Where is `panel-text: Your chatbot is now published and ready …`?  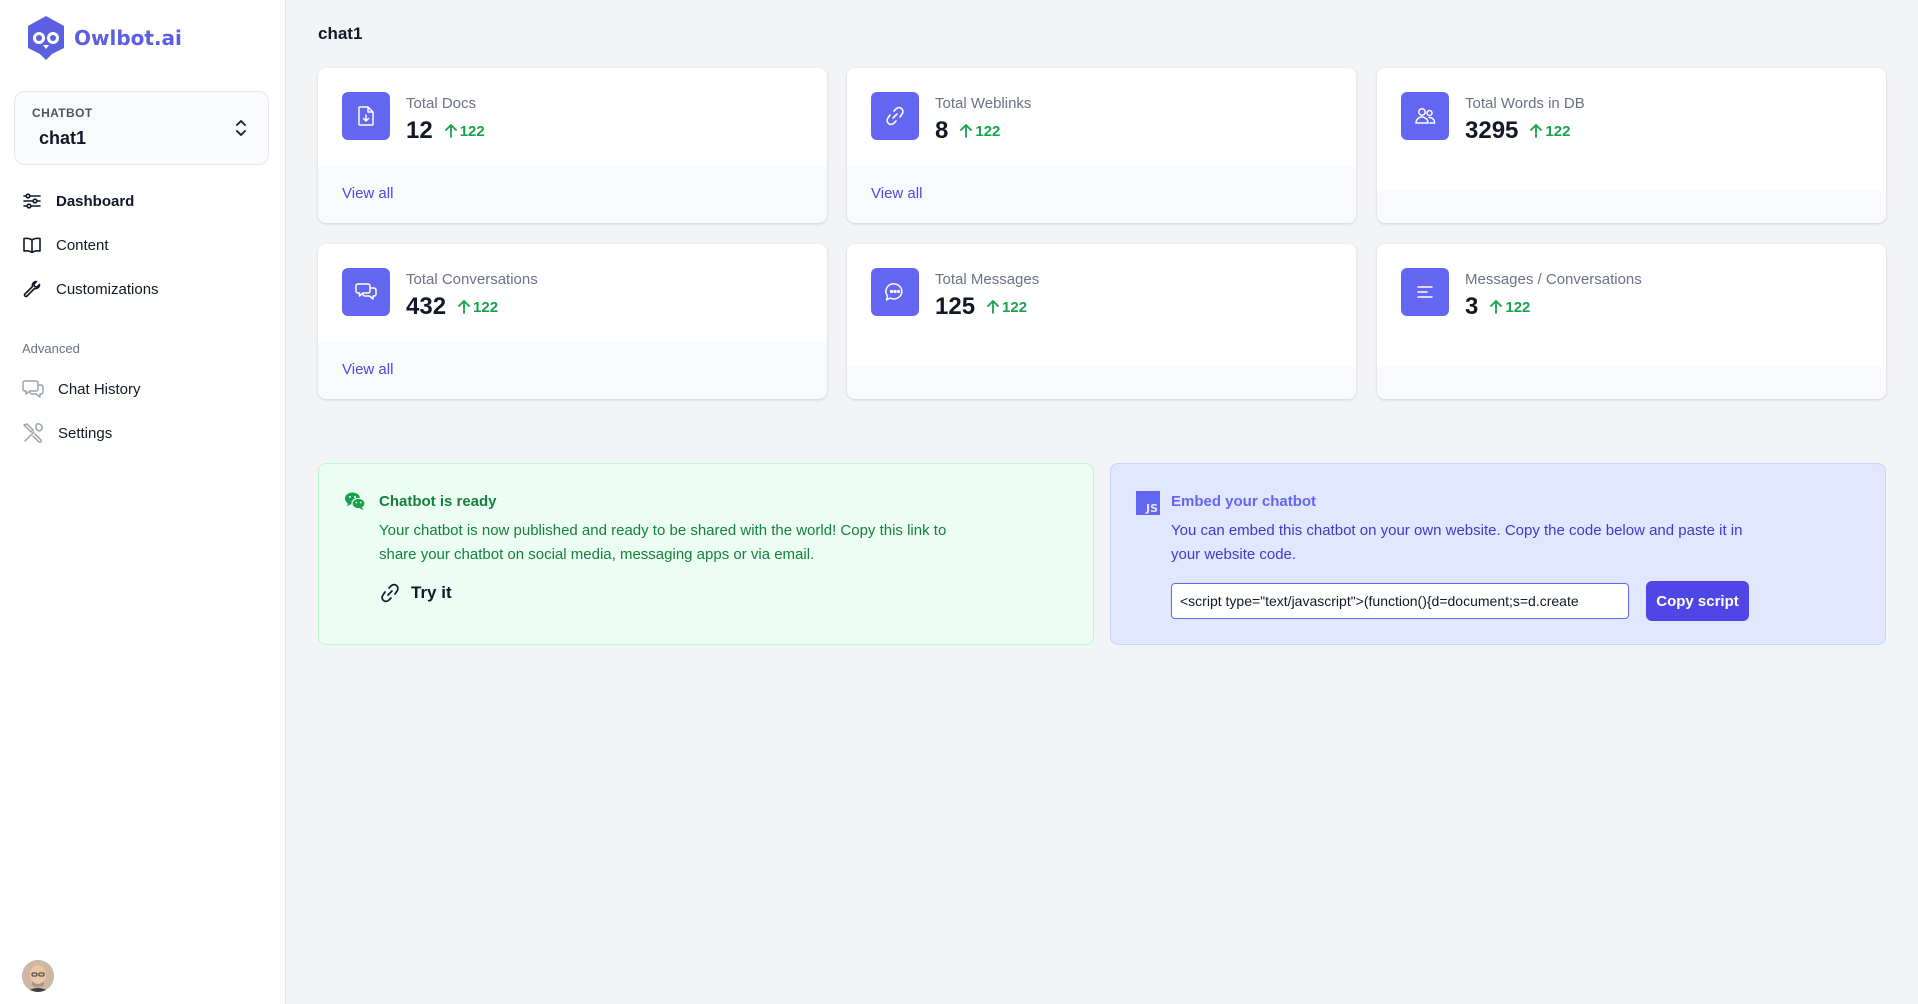 panel-text: Your chatbot is now published and ready … is located at coordinates (663, 542).